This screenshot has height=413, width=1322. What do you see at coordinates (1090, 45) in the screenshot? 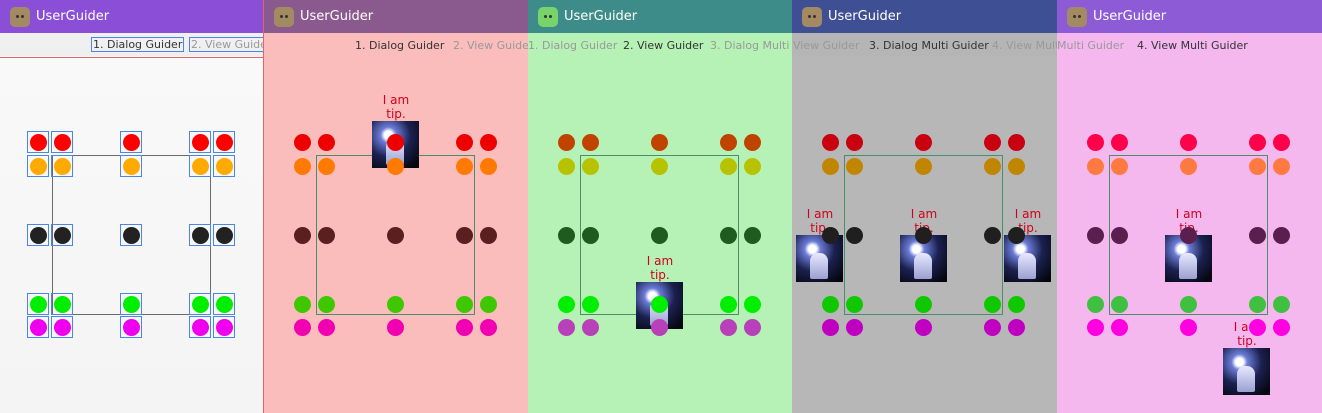
I see `tab-multi-guider: Multi Guider` at bounding box center [1090, 45].